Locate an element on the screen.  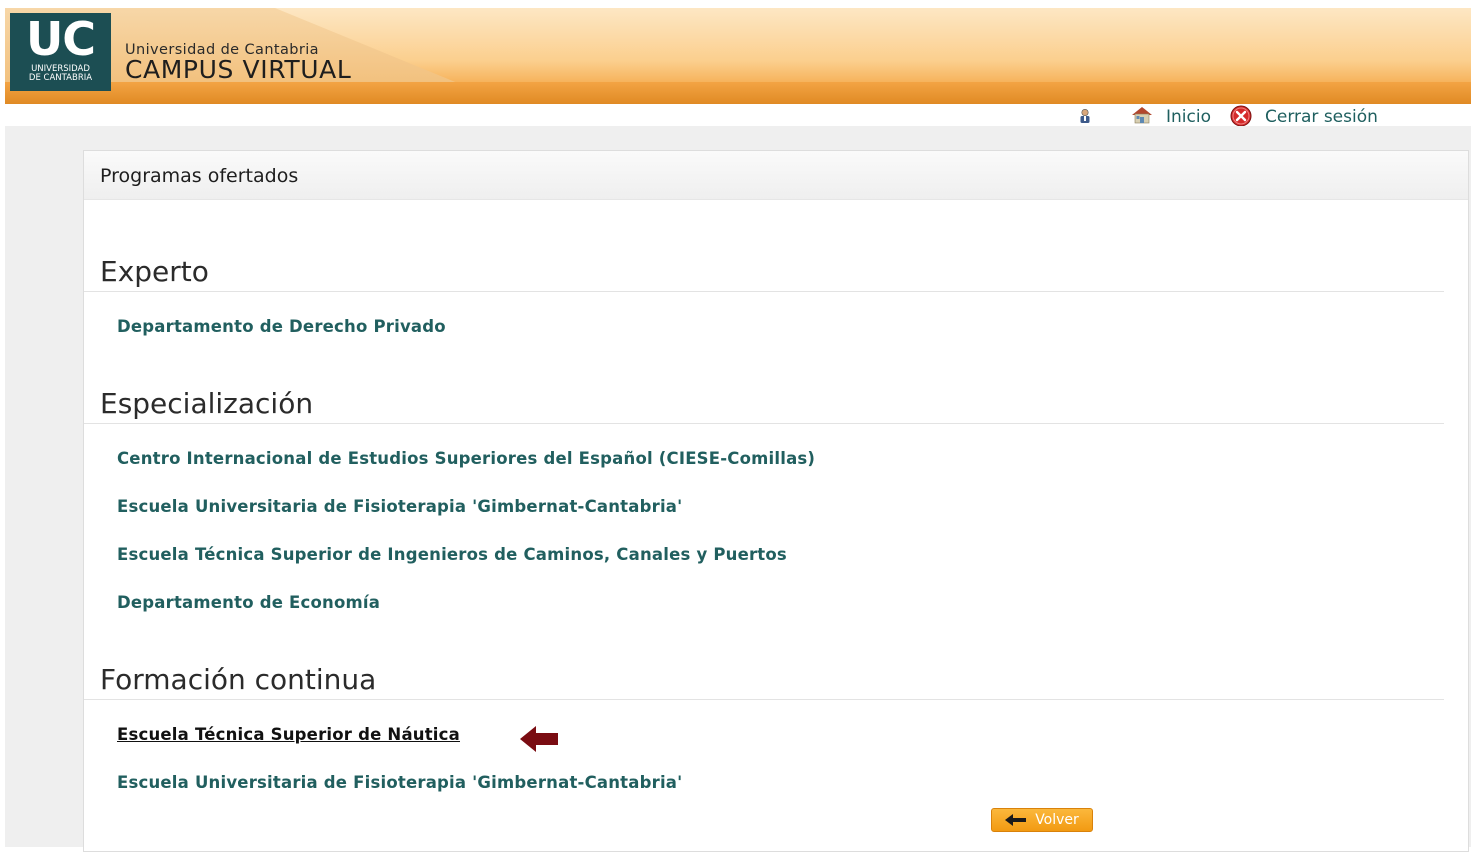
pointer-arrow-icon is located at coordinates (539, 739).